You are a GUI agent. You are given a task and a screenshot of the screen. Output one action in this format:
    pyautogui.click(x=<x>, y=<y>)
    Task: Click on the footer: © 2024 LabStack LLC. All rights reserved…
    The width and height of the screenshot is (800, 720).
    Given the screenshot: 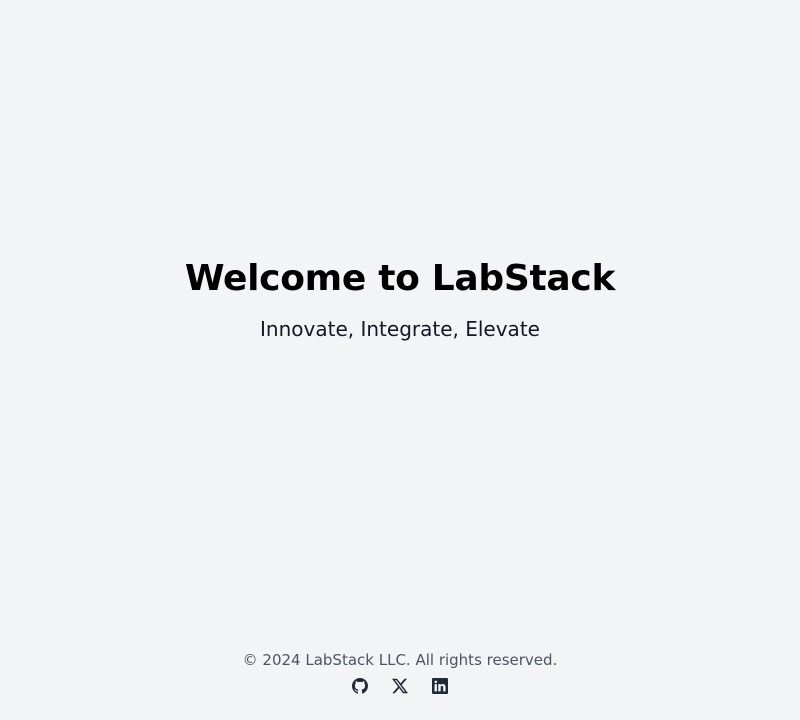 What is the action you would take?
    pyautogui.click(x=400, y=672)
    